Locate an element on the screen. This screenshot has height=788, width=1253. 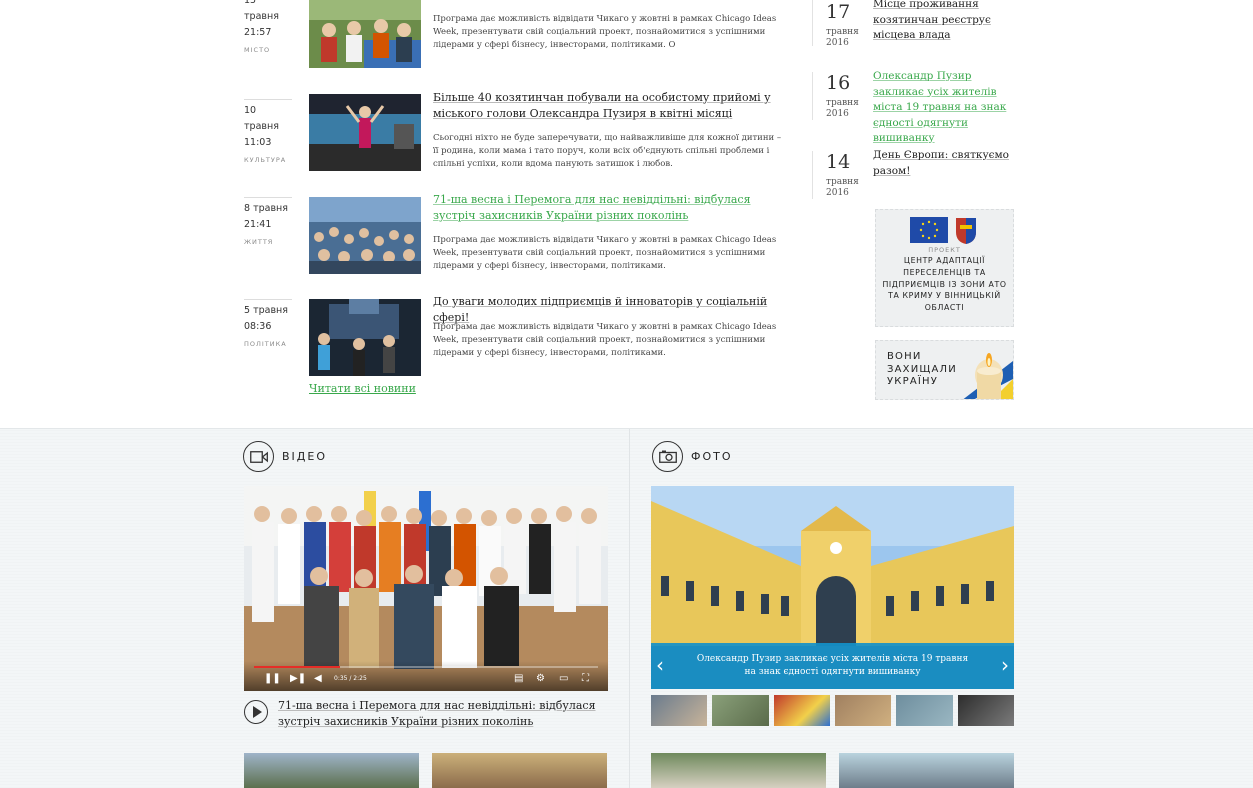
heroes-banner: ВОНИ ЗАХИЩАЛИ УКРАЇНУ is located at coordinates (944, 370).